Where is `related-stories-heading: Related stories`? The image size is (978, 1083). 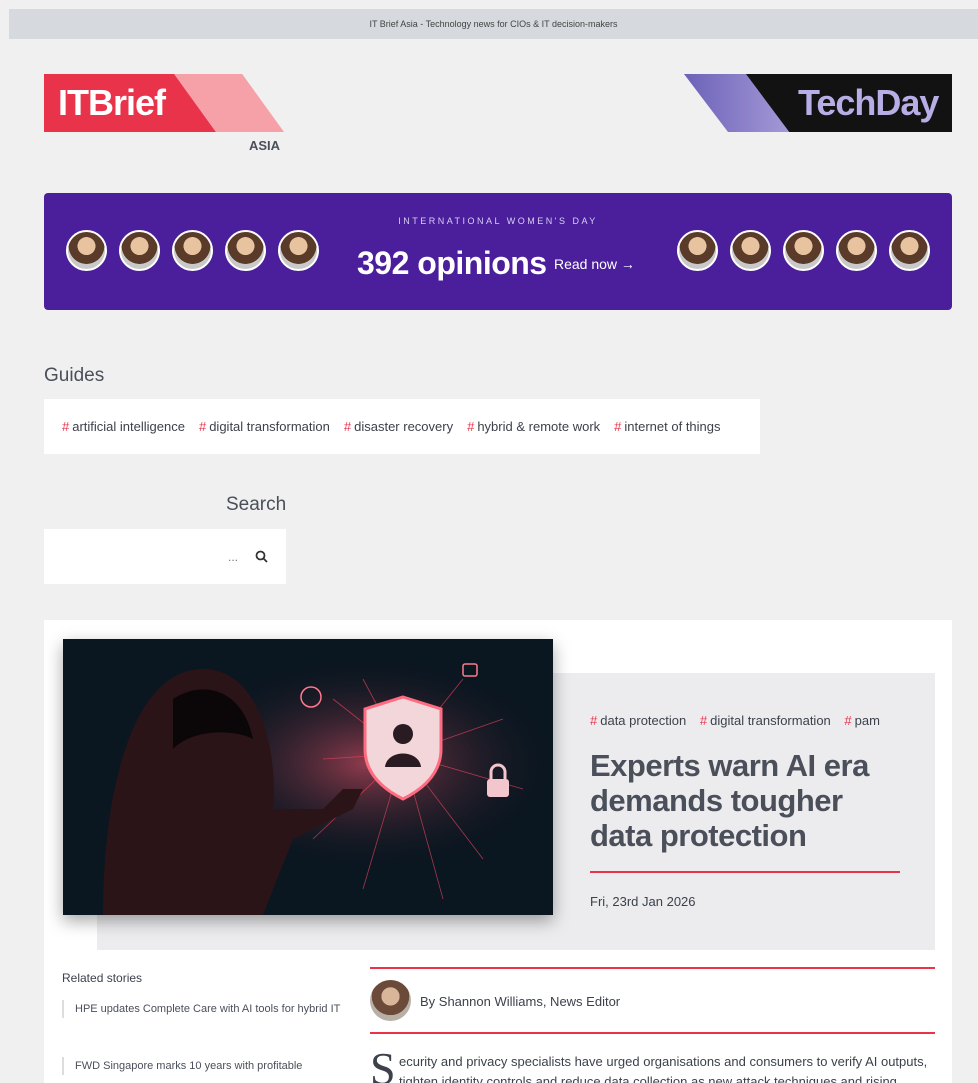 related-stories-heading: Related stories is located at coordinates (102, 978).